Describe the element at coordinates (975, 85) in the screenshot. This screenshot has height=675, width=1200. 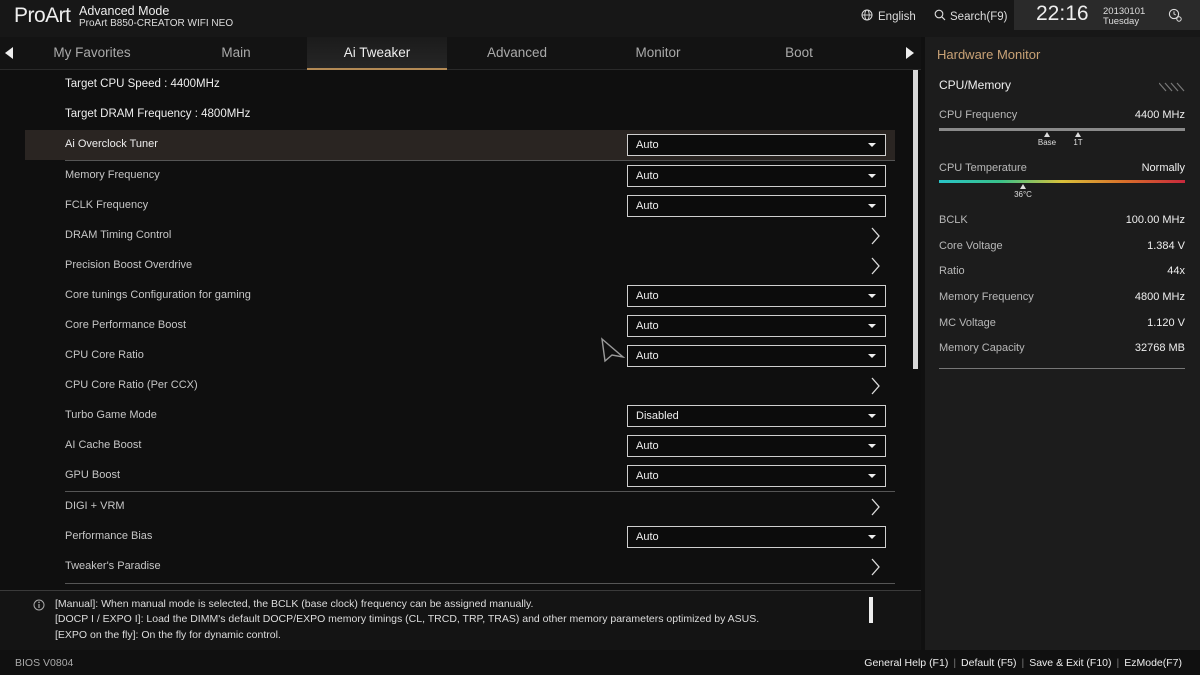
I see `cpu-memory-section-title: CPU/Memory` at that location.